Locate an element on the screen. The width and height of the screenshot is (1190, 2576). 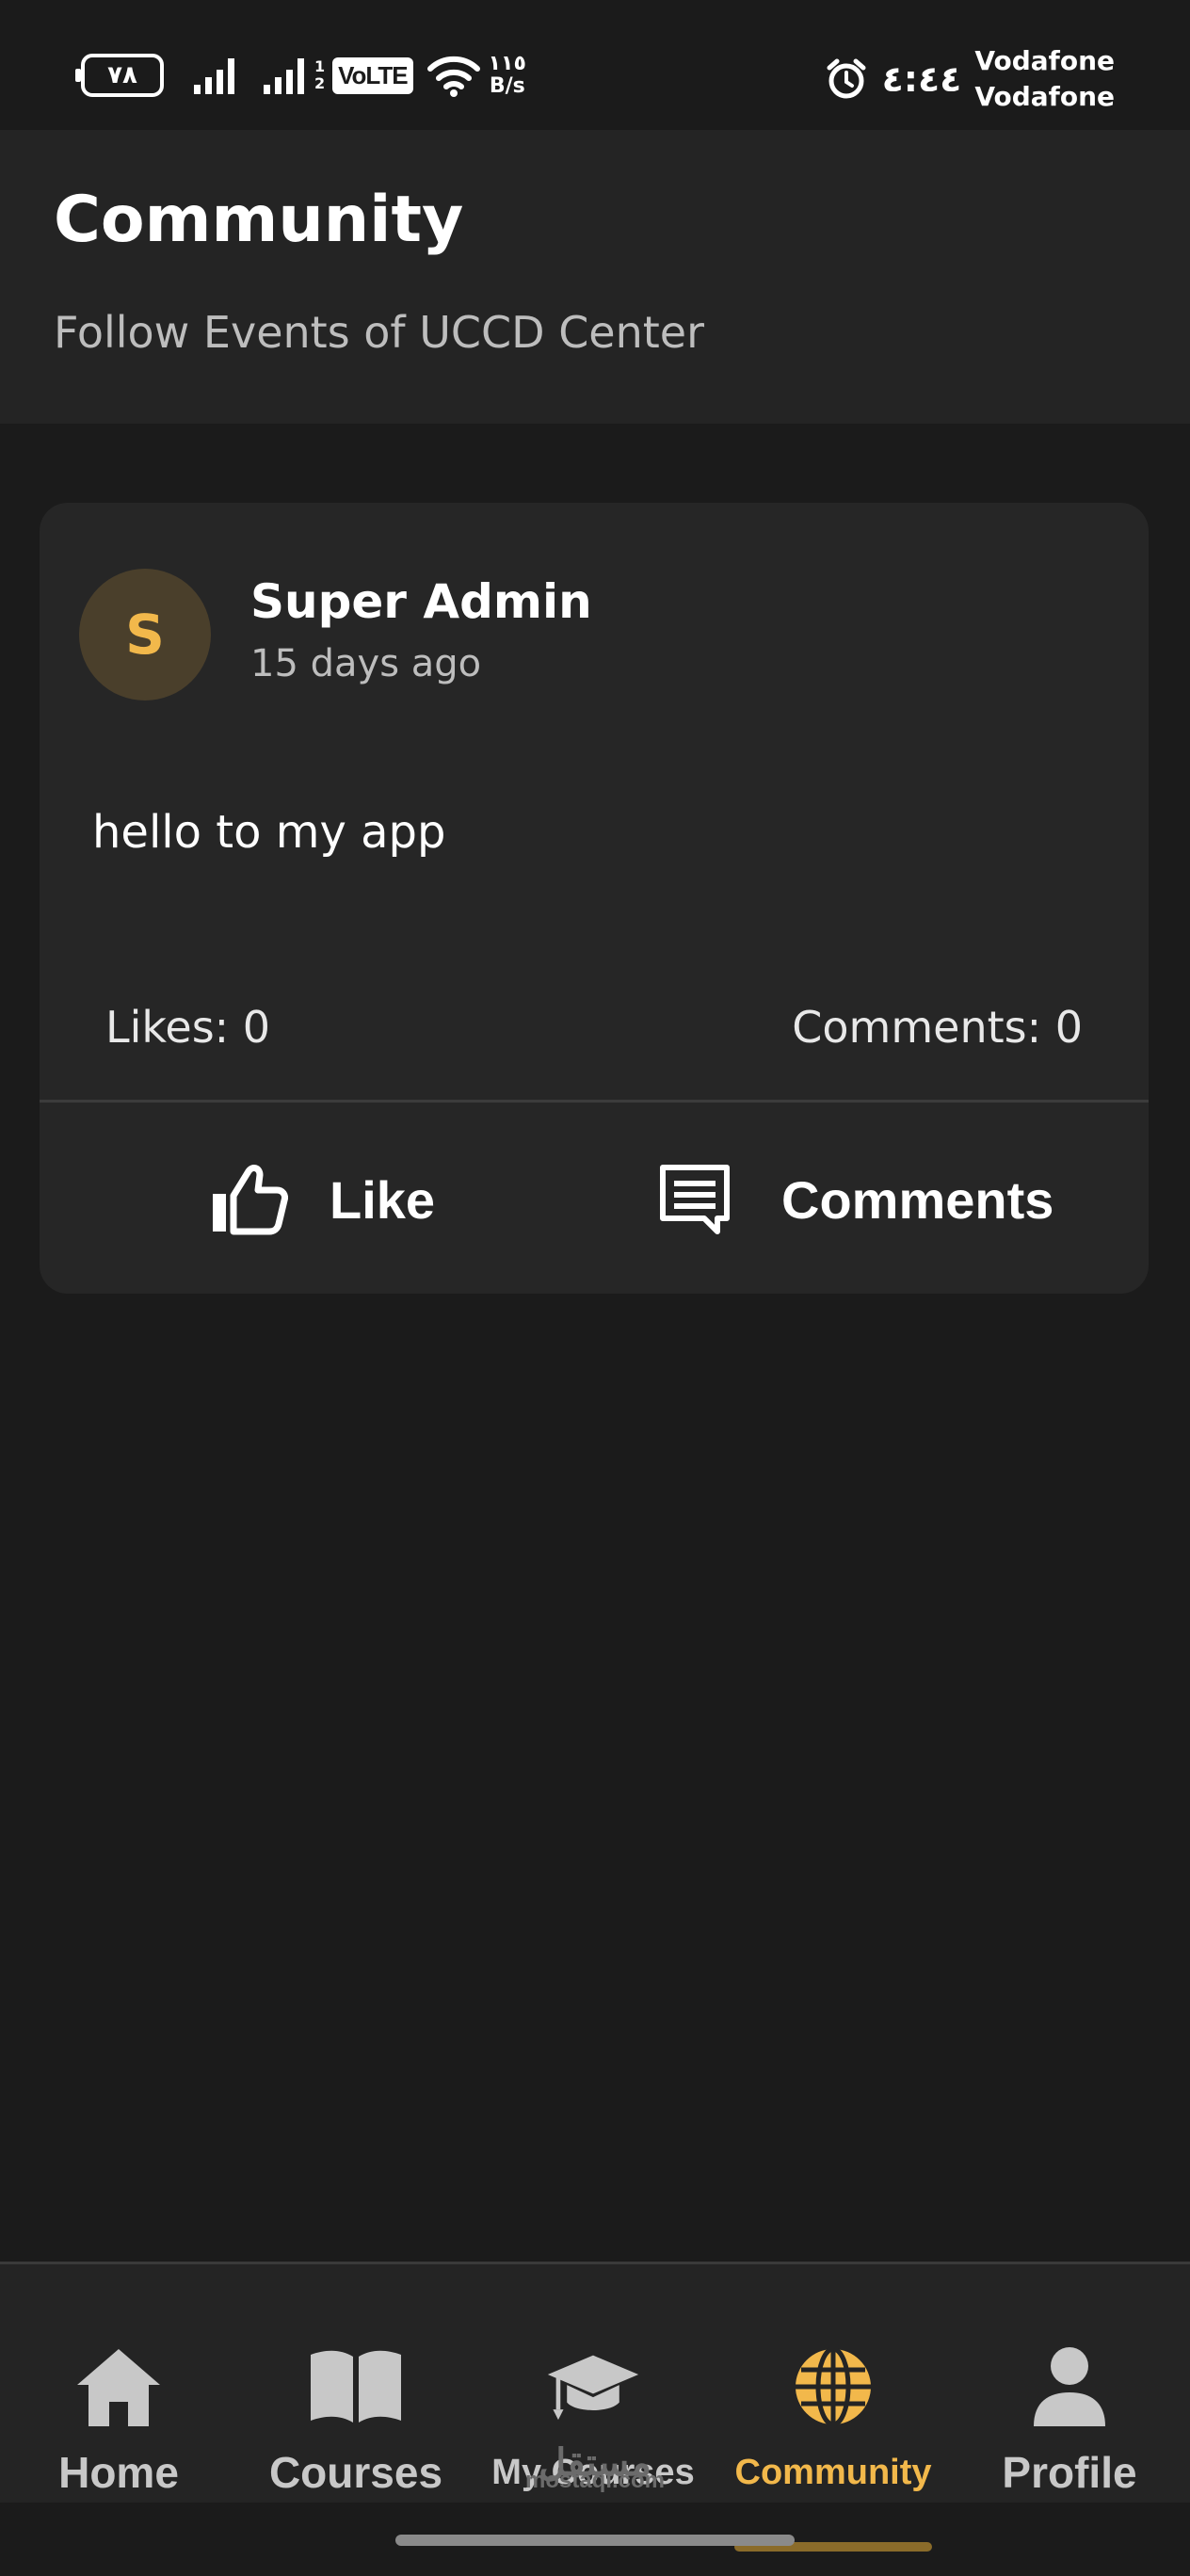
battery-icon: ٧٨ is located at coordinates (119, 75).